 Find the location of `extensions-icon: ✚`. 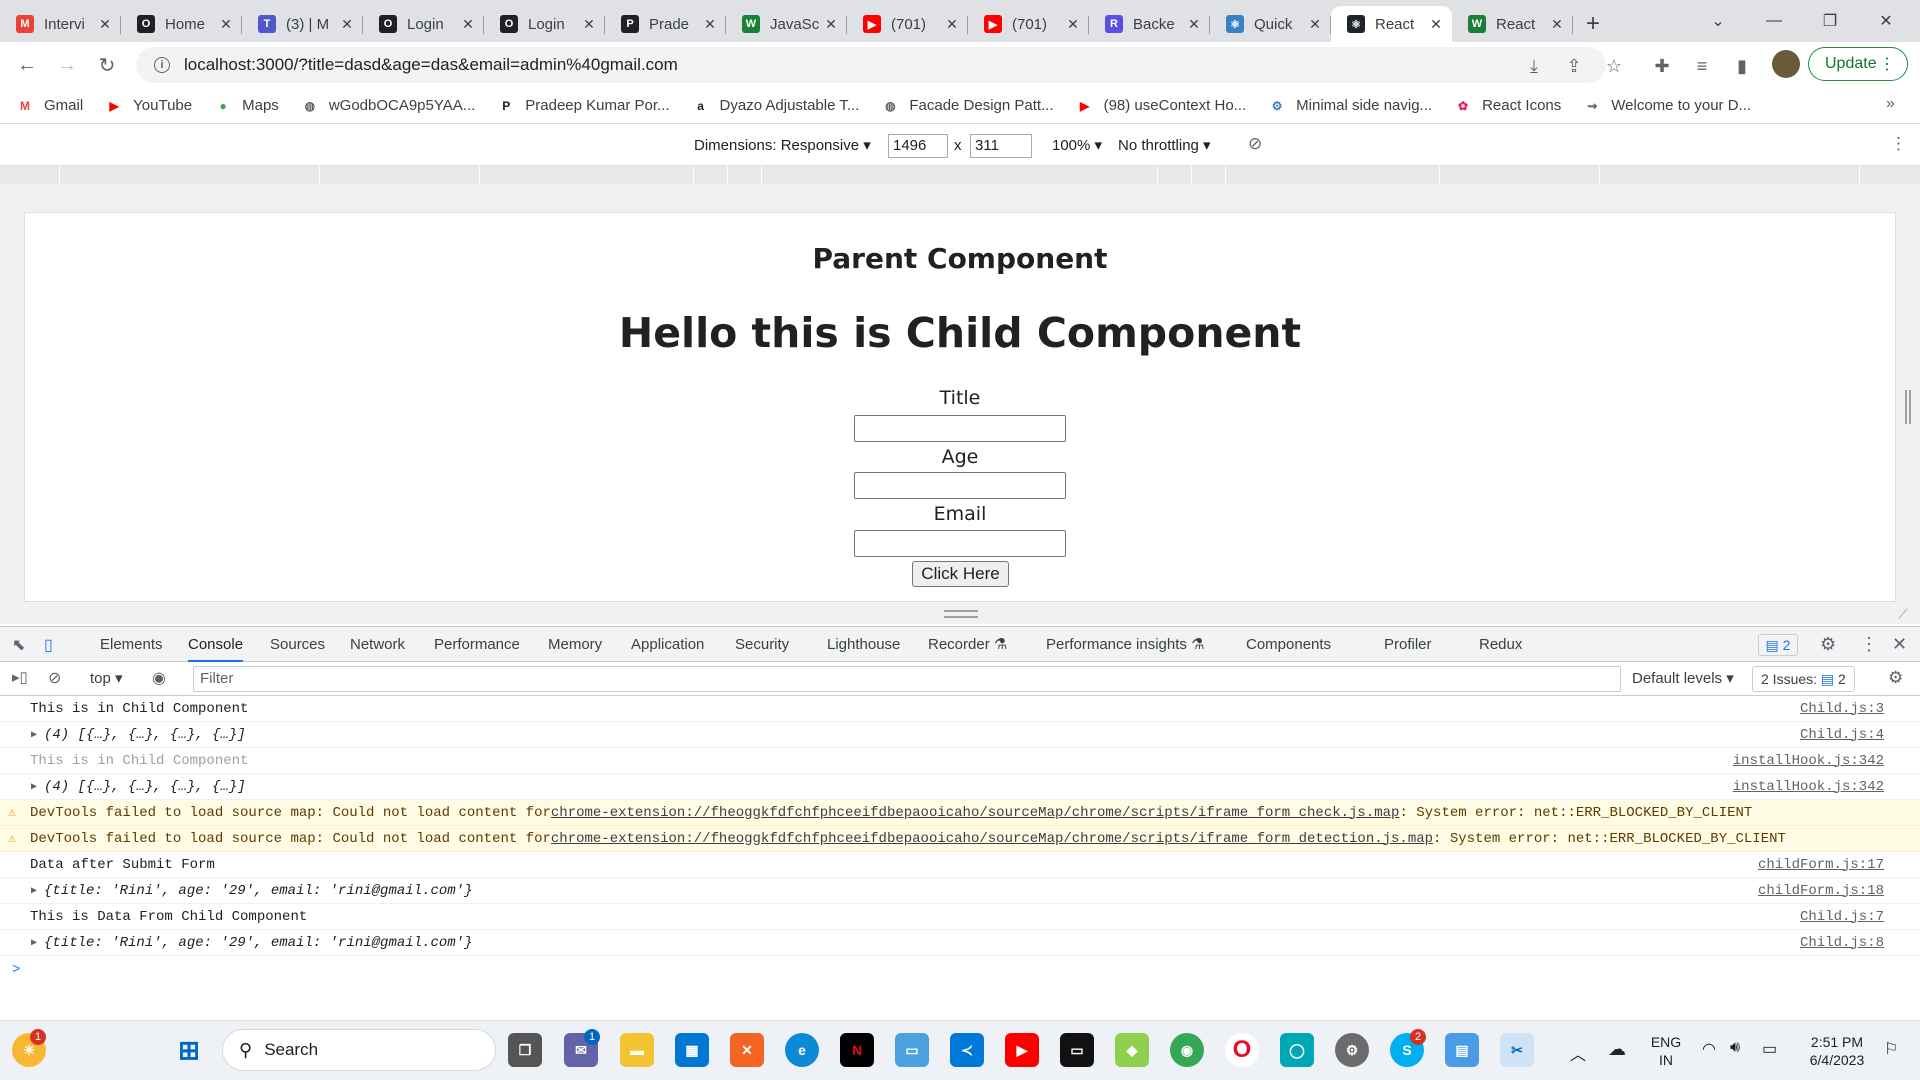

extensions-icon: ✚ is located at coordinates (1662, 66).